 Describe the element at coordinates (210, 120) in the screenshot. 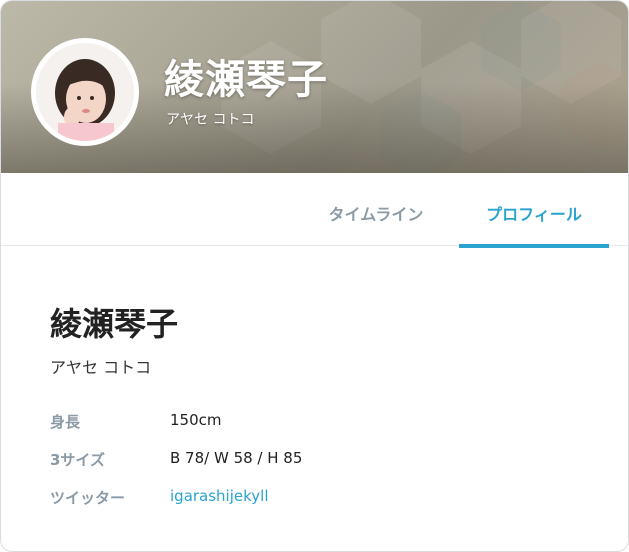

I see `banner-kana: アヤセ コトコ` at that location.